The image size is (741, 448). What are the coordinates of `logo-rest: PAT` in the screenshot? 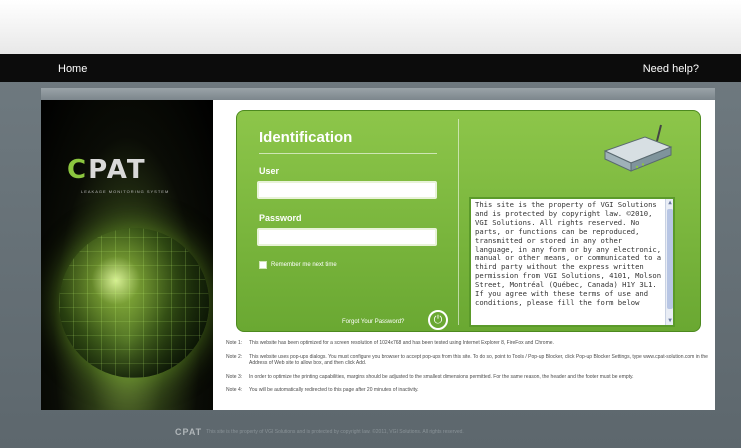 It's located at (117, 170).